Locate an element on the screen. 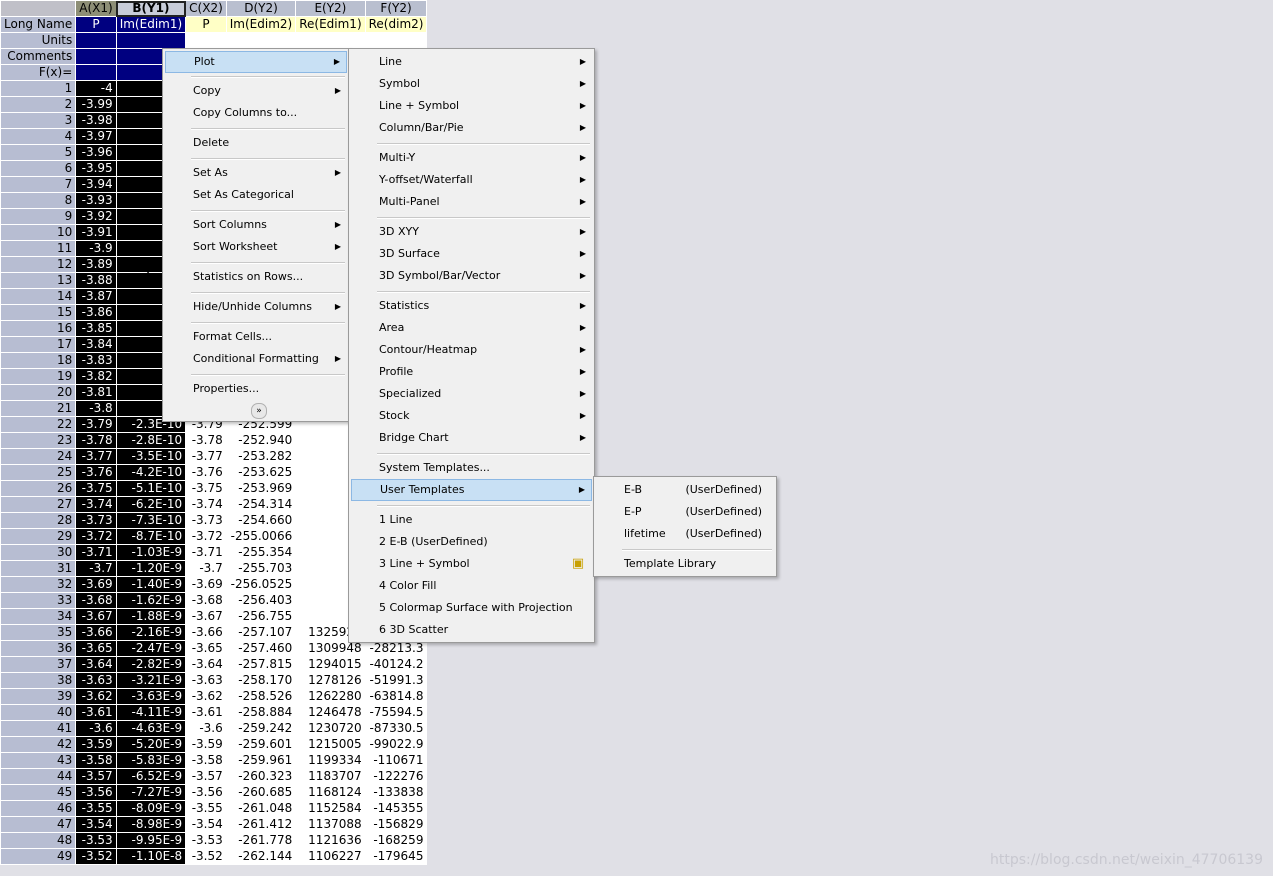 This screenshot has width=1273, height=876. data-cell: -40124.2 is located at coordinates (396, 664).